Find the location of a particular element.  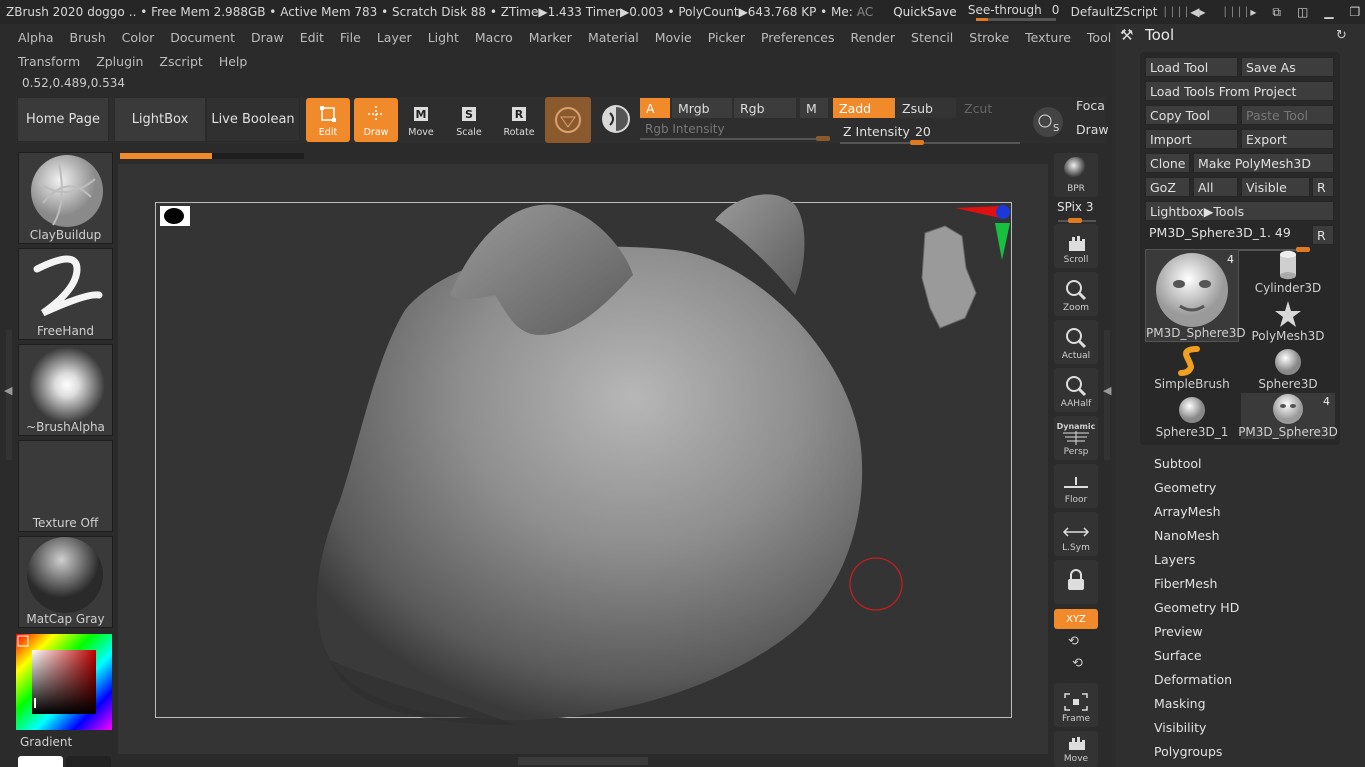

focal-shift-button: S is located at coordinates (1048, 122).